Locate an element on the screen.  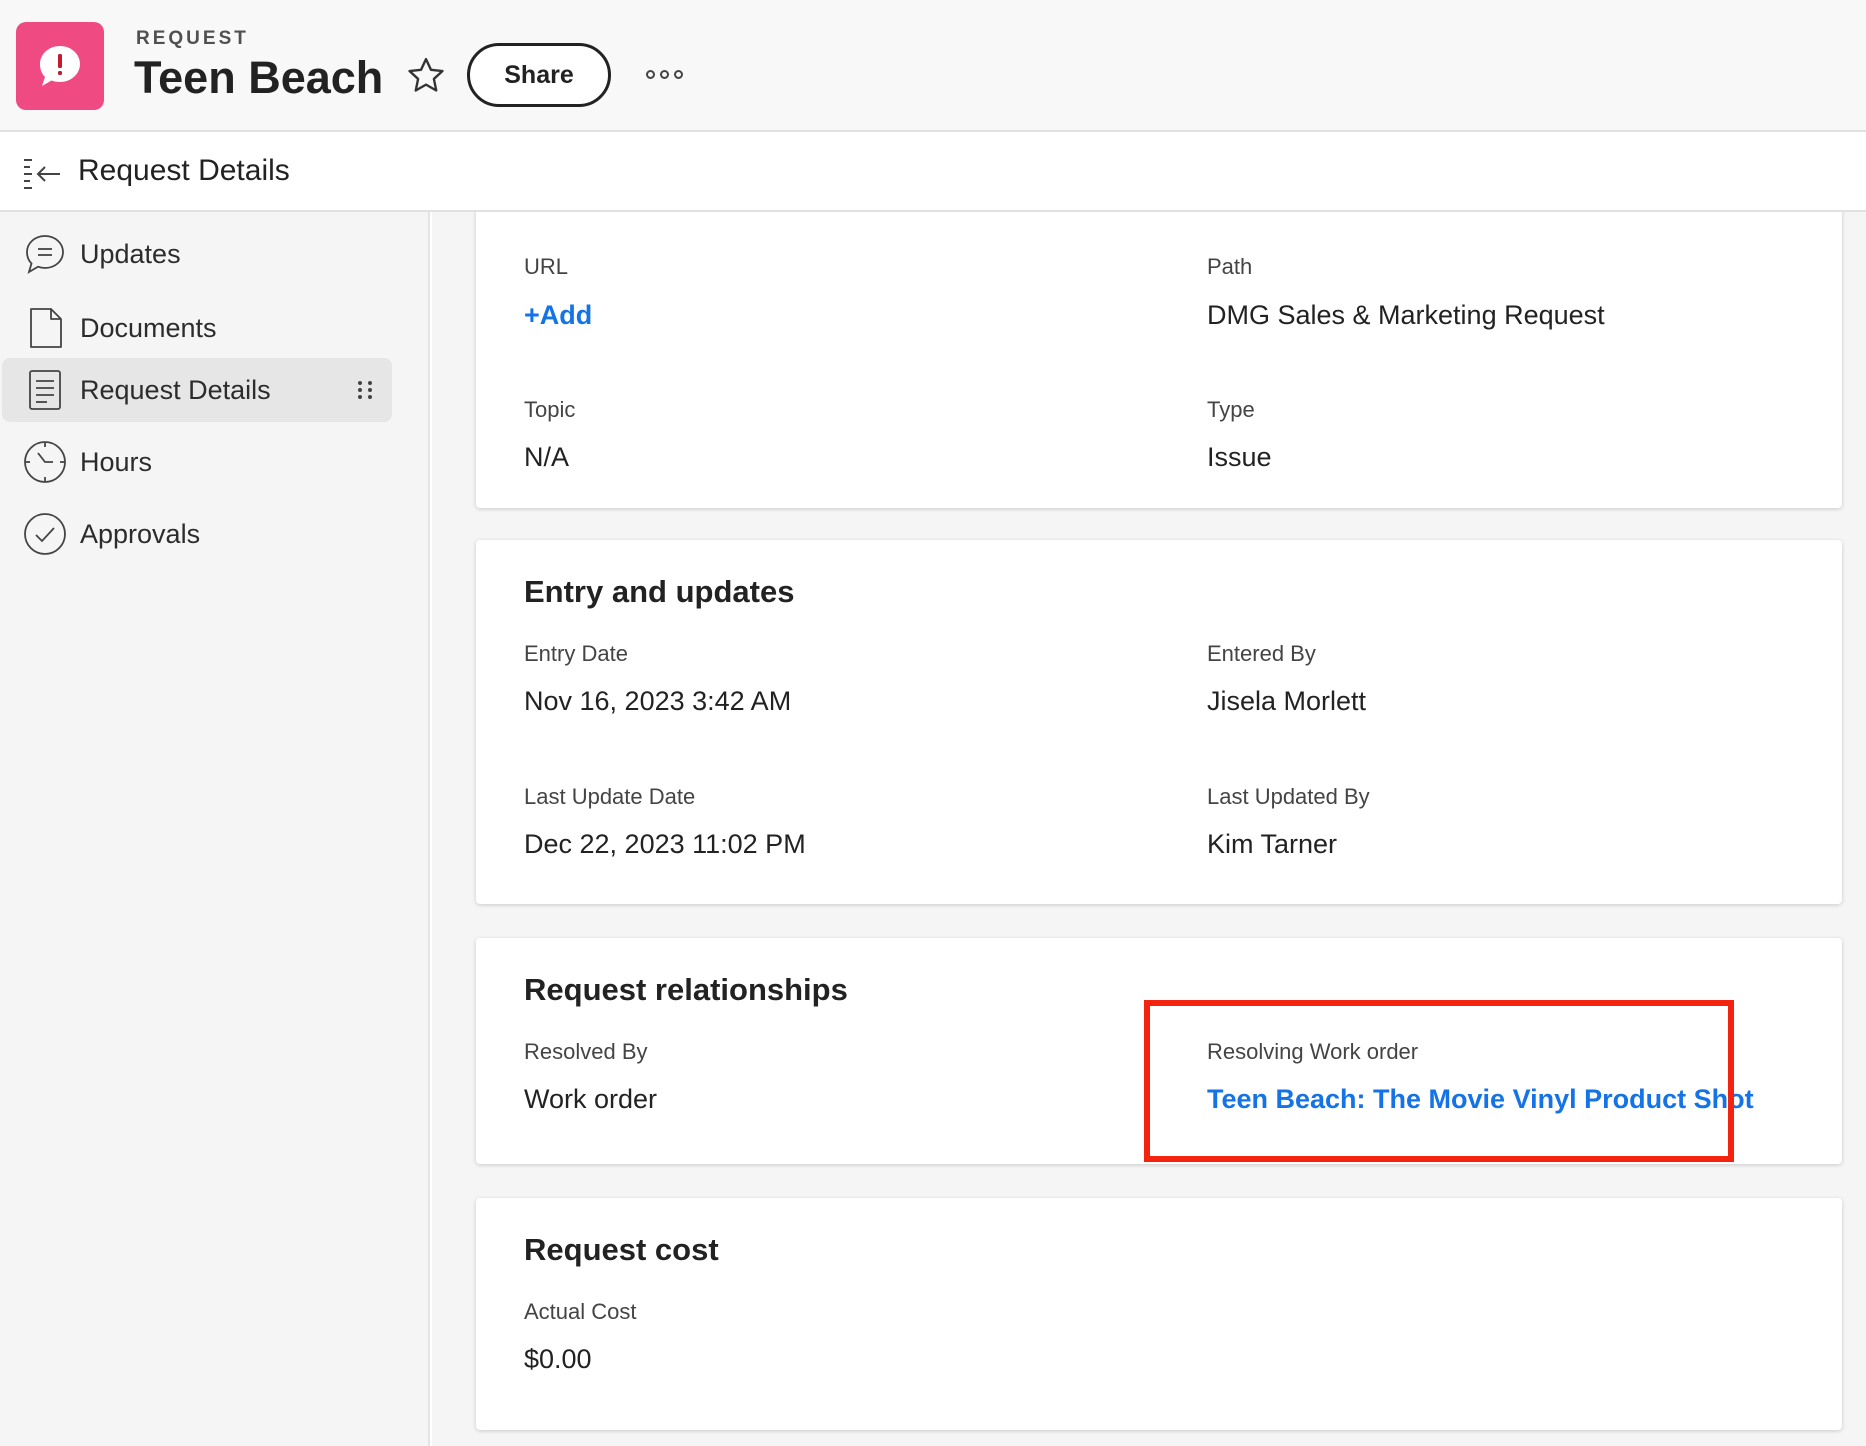
drag-handle-icon is located at coordinates (366, 390).